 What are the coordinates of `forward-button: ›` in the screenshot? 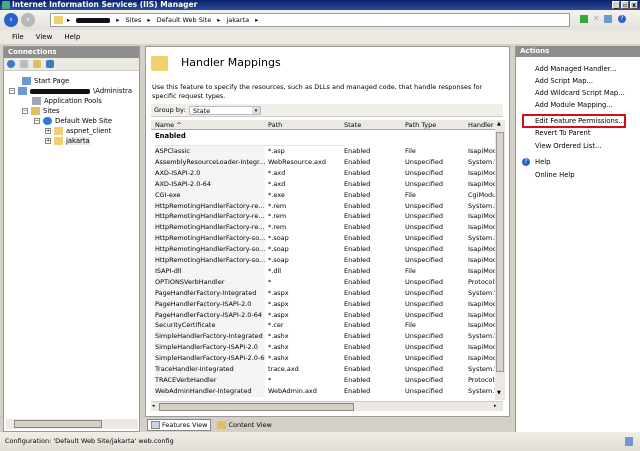 It's located at (28, 20).